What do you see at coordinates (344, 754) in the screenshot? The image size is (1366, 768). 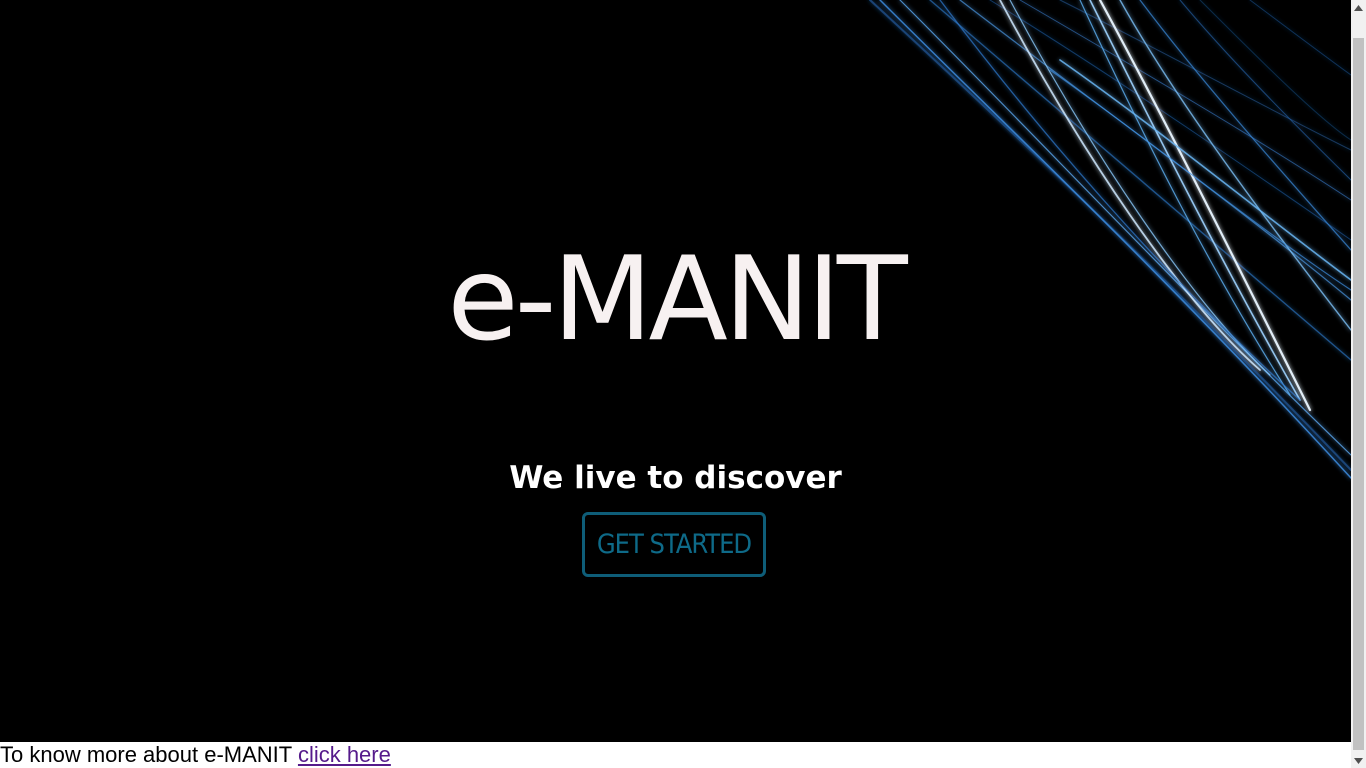 I see `click-here-link: click here` at bounding box center [344, 754].